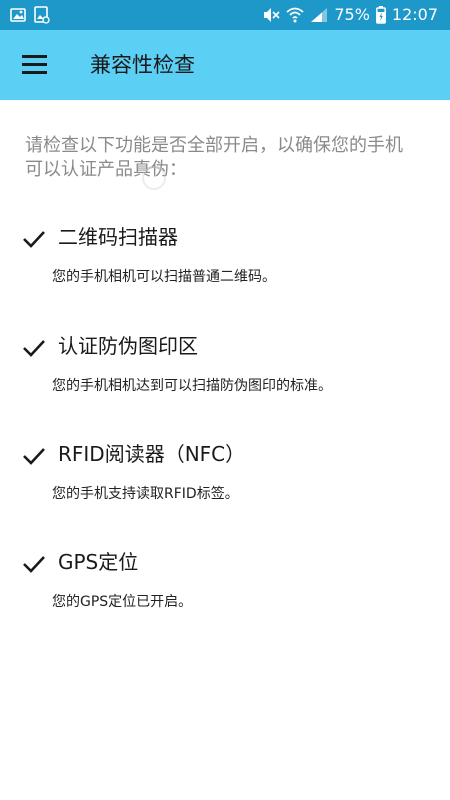 The image size is (450, 800). What do you see at coordinates (271, 15) in the screenshot?
I see `mute-icon` at bounding box center [271, 15].